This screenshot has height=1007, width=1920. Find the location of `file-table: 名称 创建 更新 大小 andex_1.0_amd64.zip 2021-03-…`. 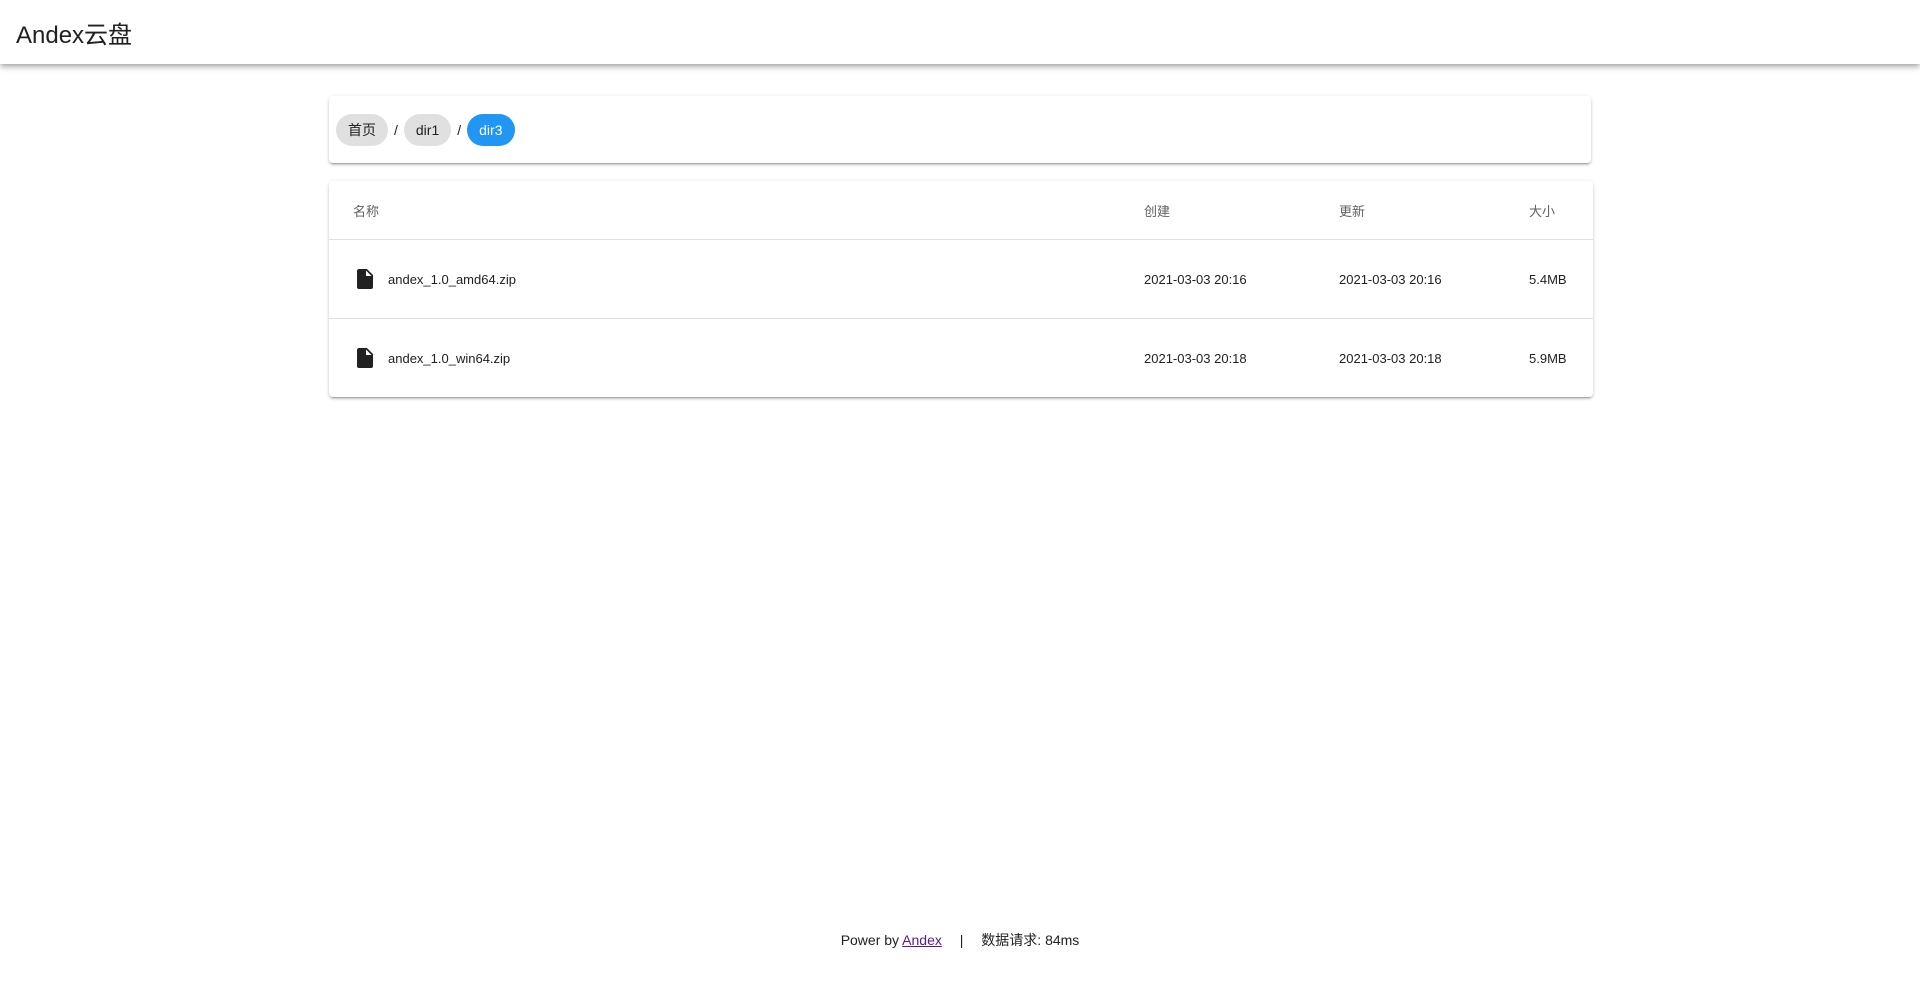

file-table: 名称 创建 更新 大小 andex_1.0_amd64.zip 2021-03-… is located at coordinates (961, 289).